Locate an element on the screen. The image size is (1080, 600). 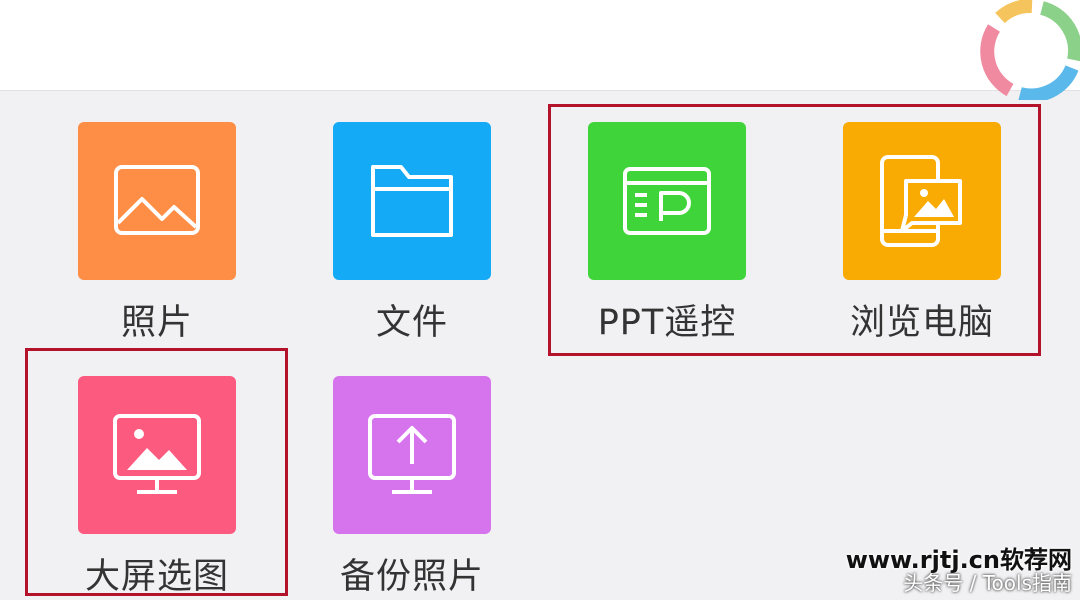
photos-app-label: 照片 is located at coordinates (156, 323).